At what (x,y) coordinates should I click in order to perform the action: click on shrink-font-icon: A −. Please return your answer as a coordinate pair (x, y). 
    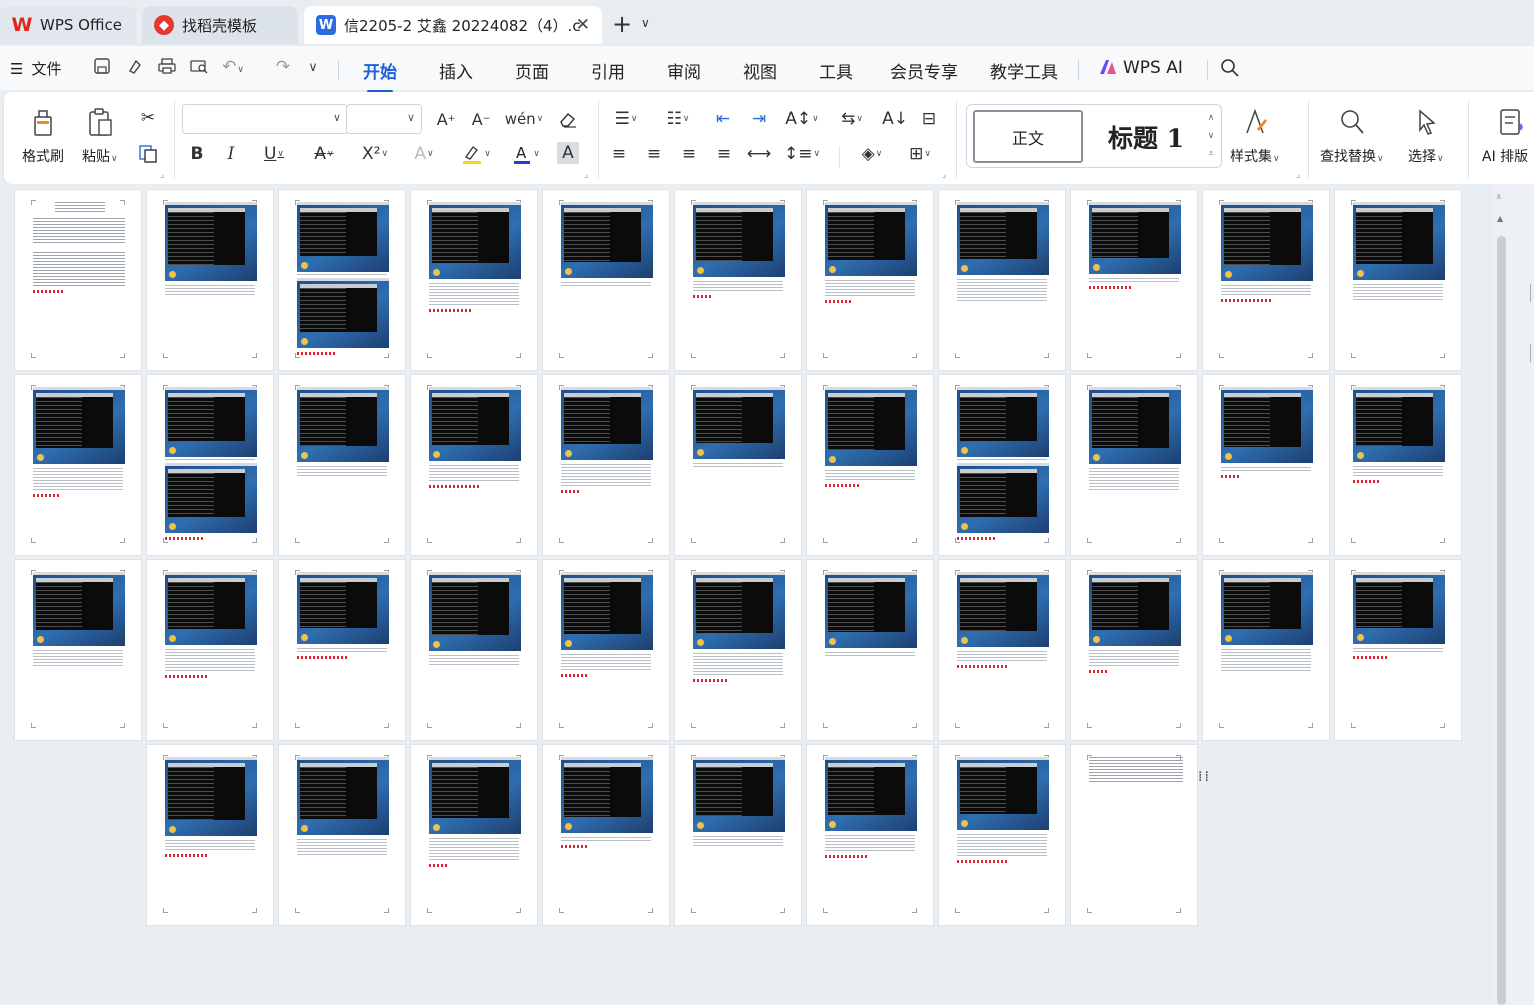
    Looking at the image, I should click on (481, 119).